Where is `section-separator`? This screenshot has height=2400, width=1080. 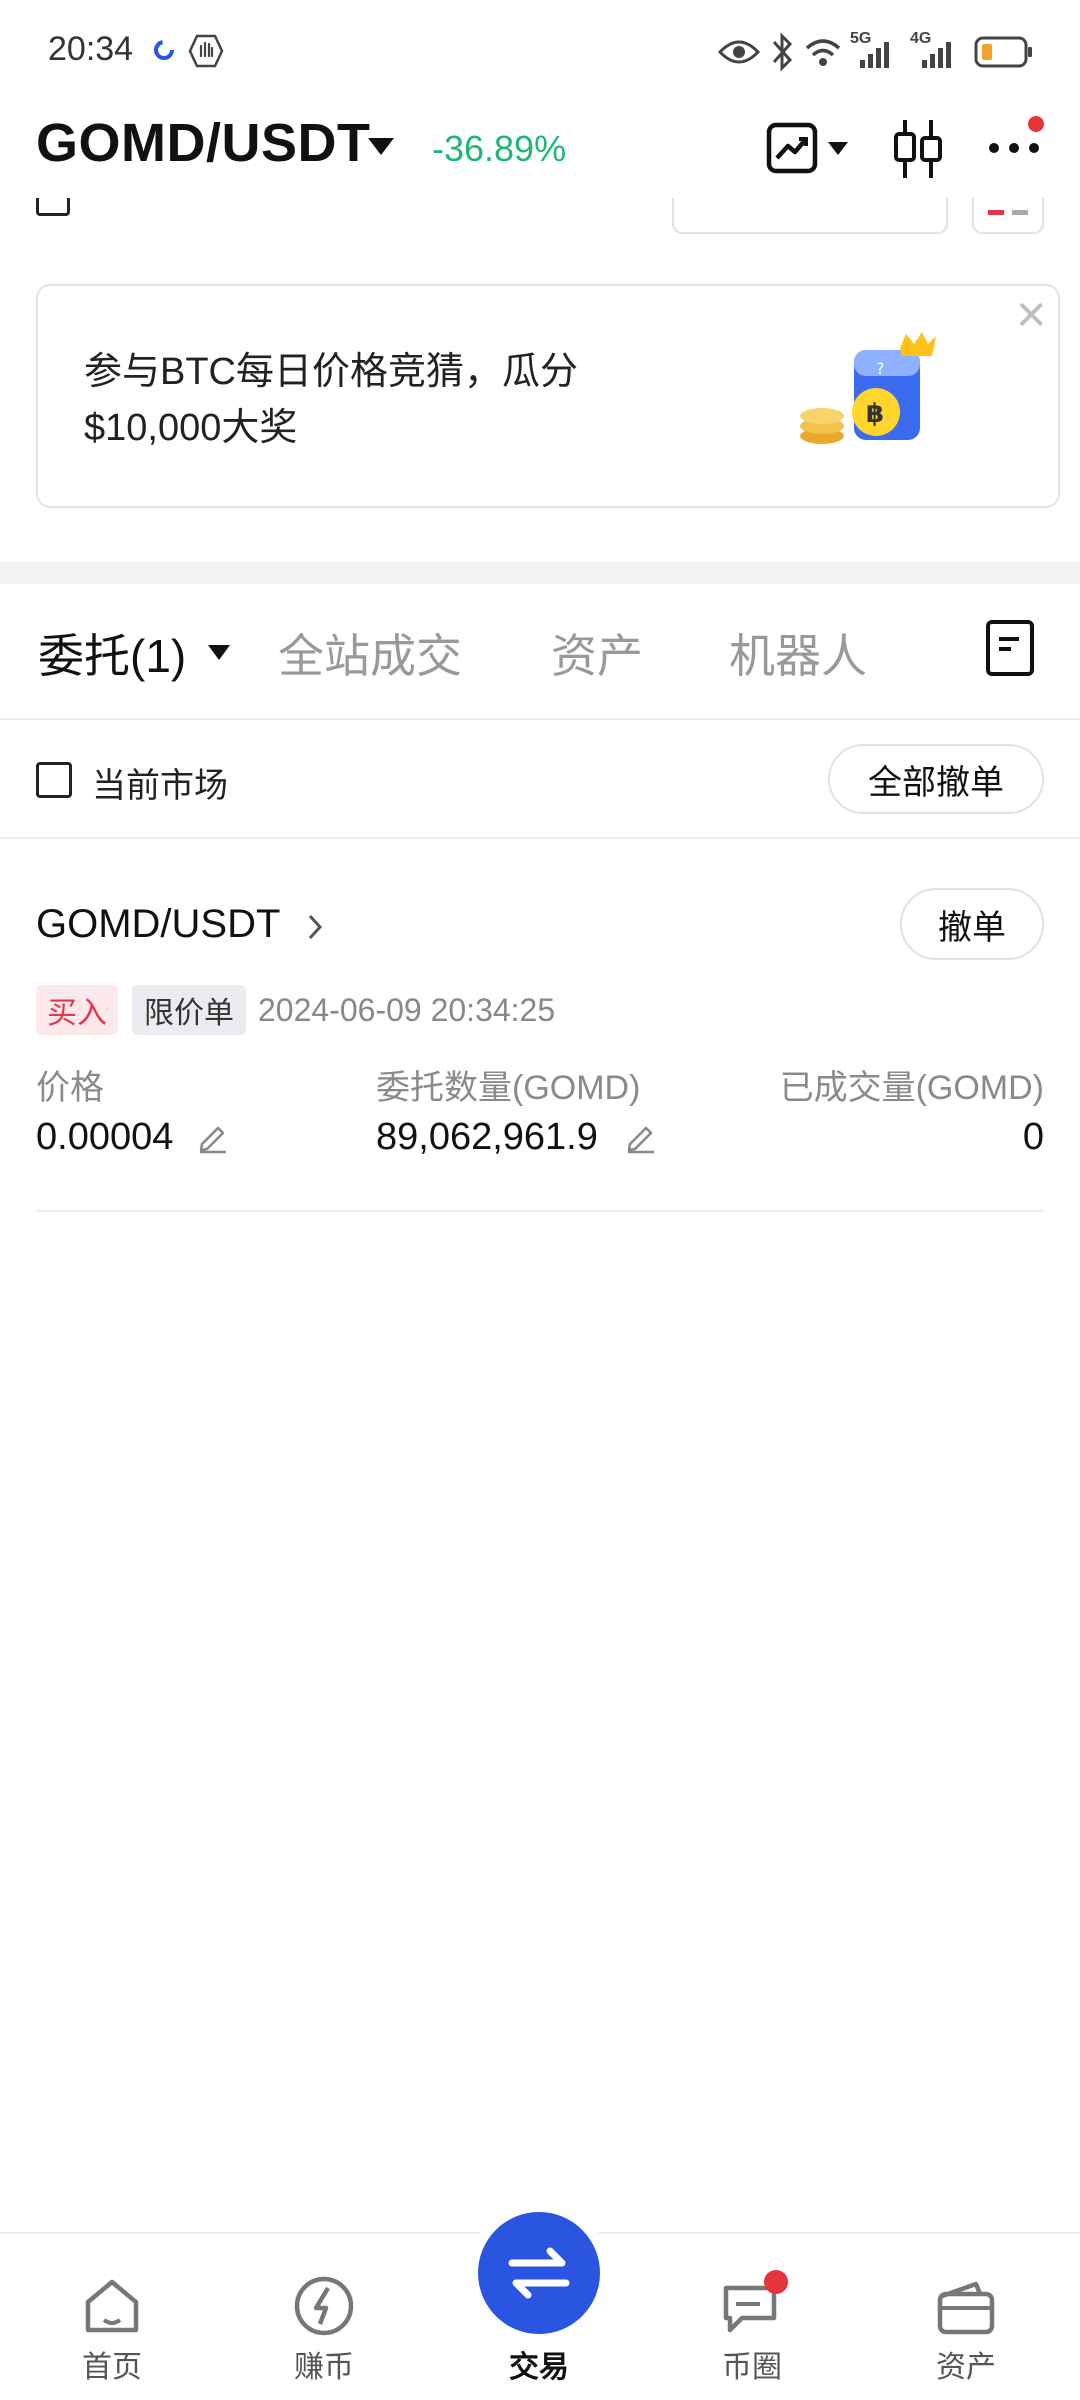
section-separator is located at coordinates (540, 573).